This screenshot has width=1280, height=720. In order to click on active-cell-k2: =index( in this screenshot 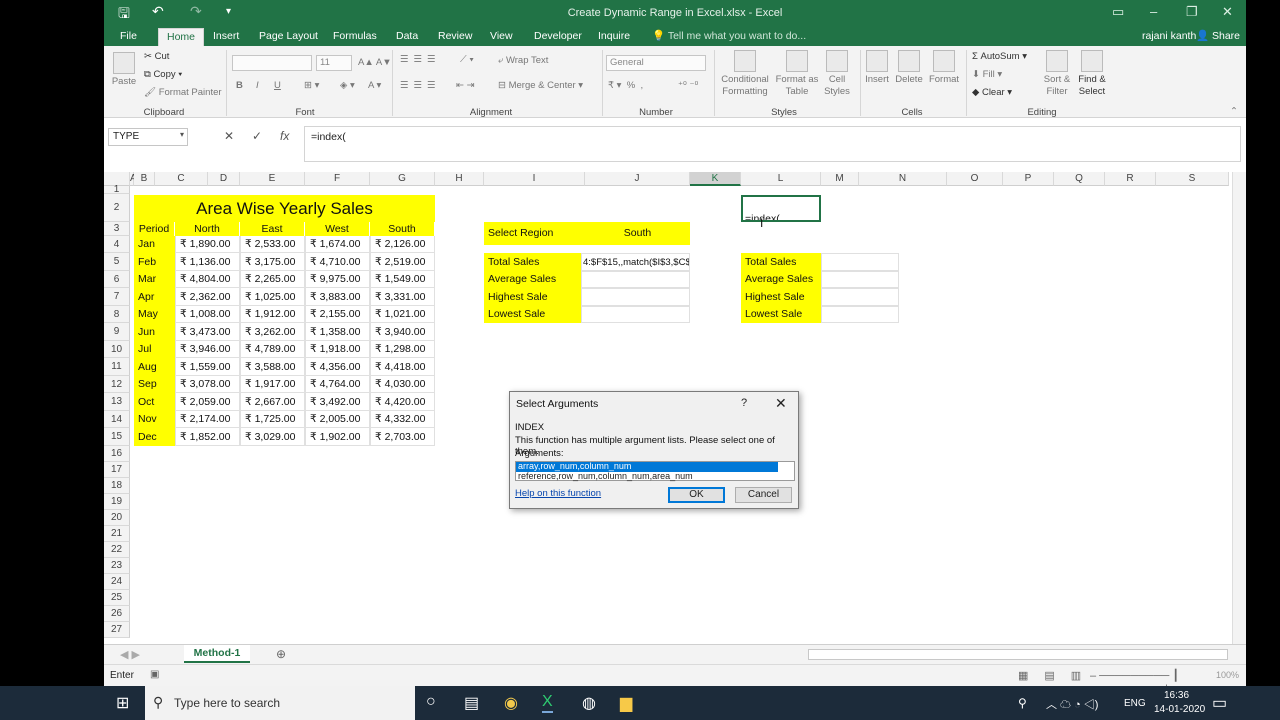, I will do `click(781, 208)`.